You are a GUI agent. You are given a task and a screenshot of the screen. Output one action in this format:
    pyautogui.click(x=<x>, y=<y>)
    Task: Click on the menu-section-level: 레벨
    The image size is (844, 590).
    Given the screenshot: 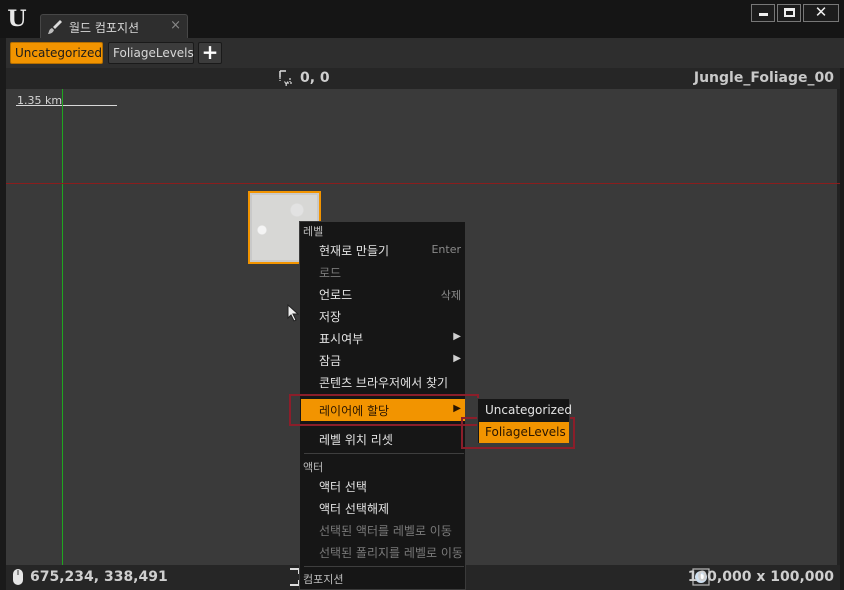 What is the action you would take?
    pyautogui.click(x=313, y=231)
    